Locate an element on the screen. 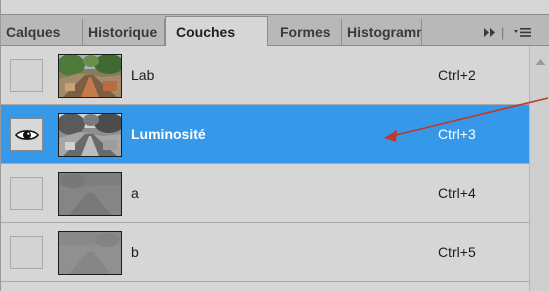 The height and width of the screenshot is (291, 549). tab-formes: Formes is located at coordinates (308, 32).